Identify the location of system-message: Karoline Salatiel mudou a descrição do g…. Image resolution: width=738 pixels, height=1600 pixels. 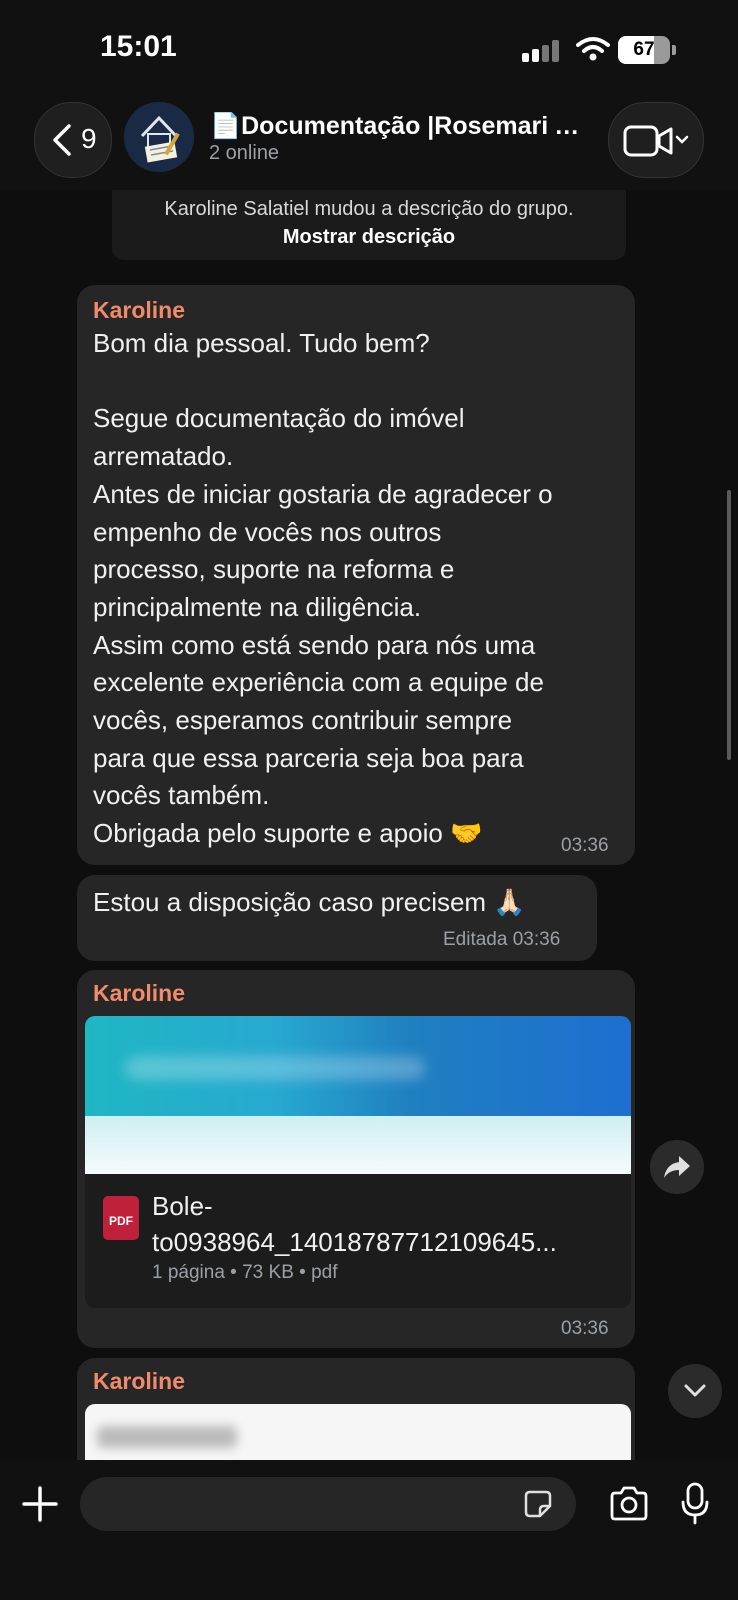
(369, 225).